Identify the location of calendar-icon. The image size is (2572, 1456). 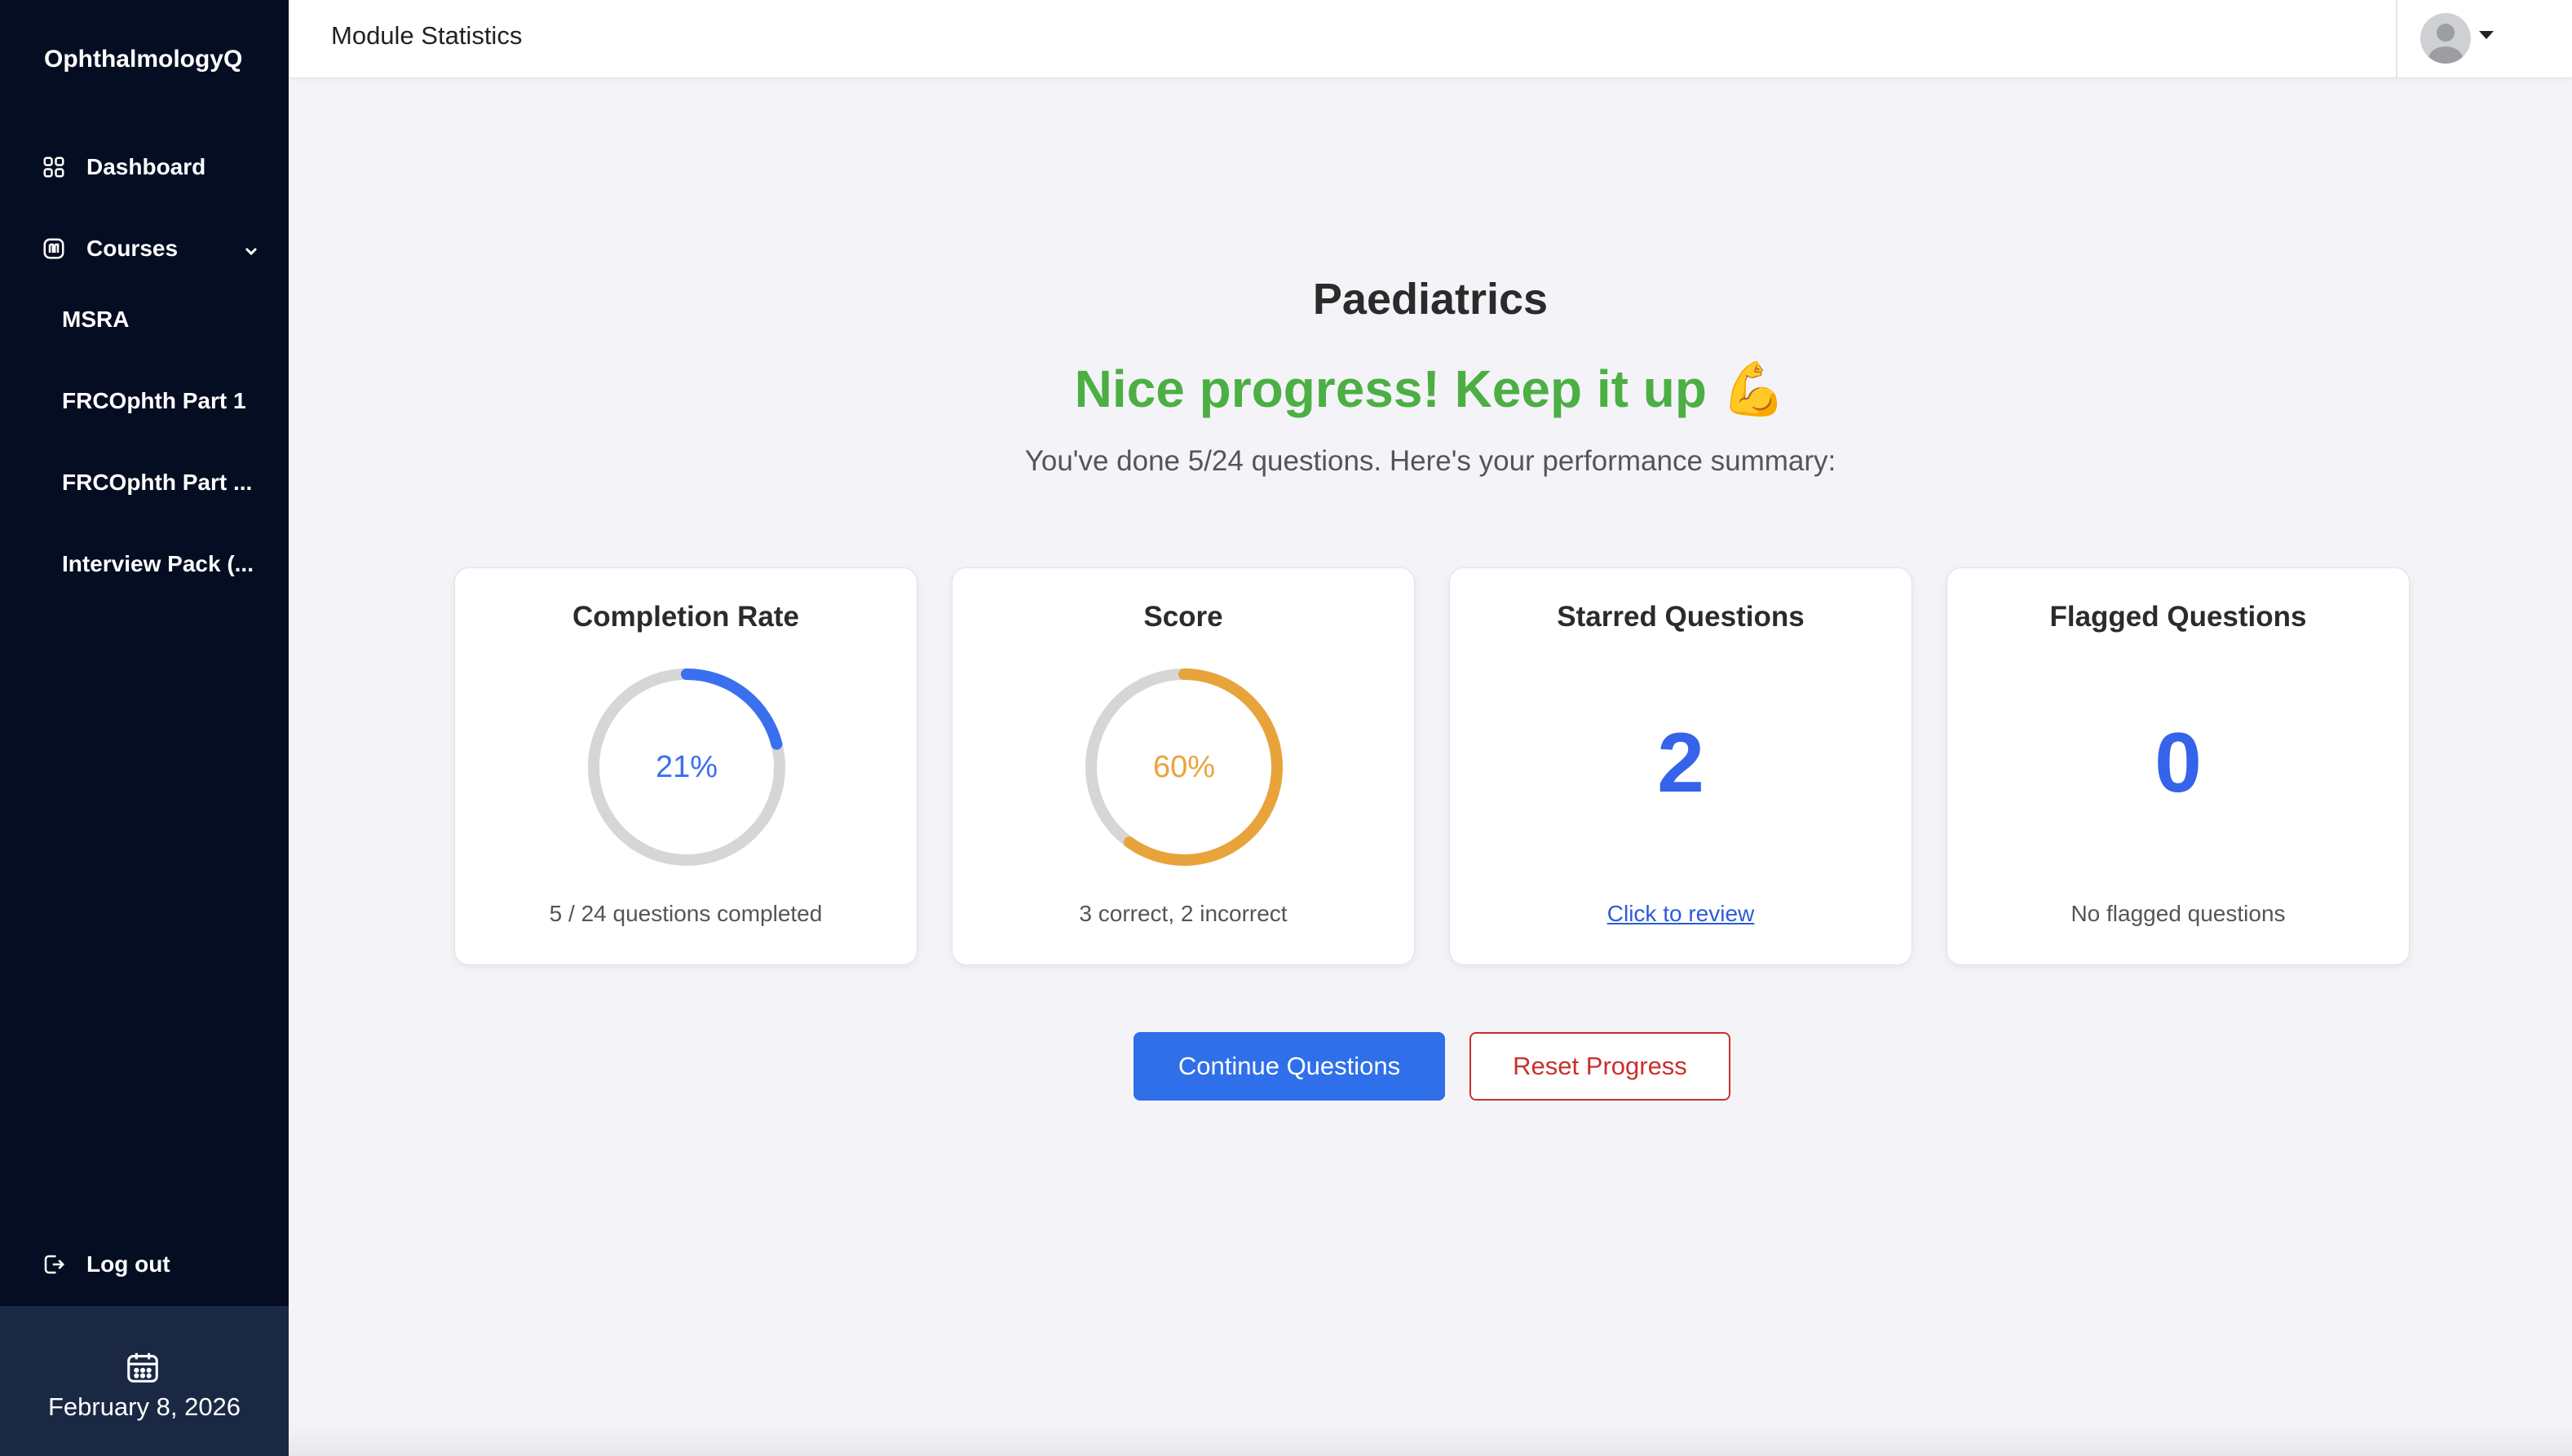
(142, 1368).